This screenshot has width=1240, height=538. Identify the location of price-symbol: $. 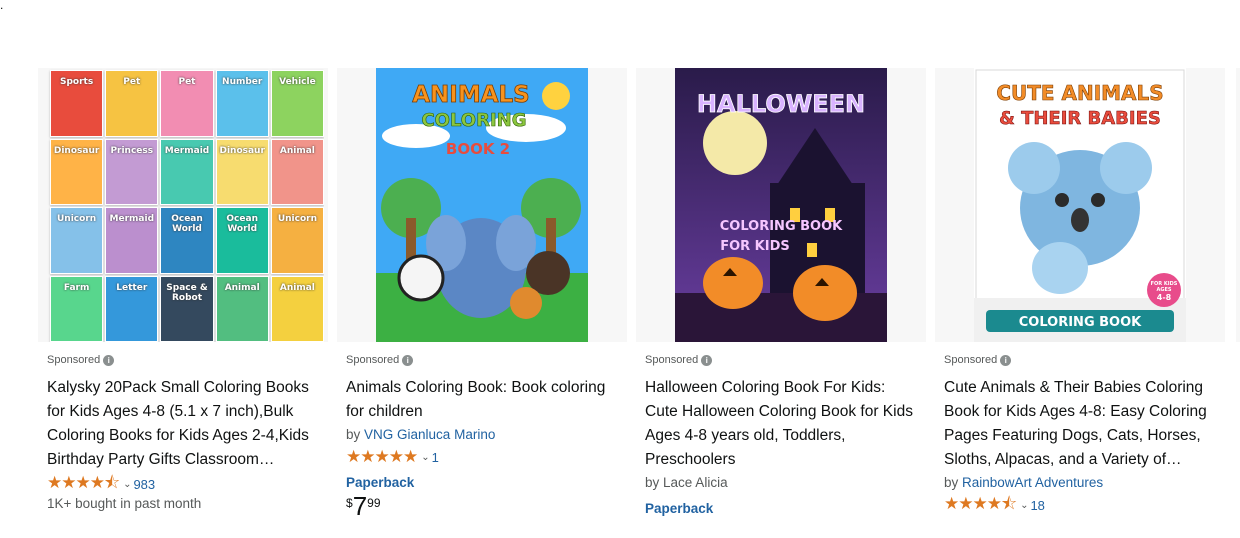
(349, 503).